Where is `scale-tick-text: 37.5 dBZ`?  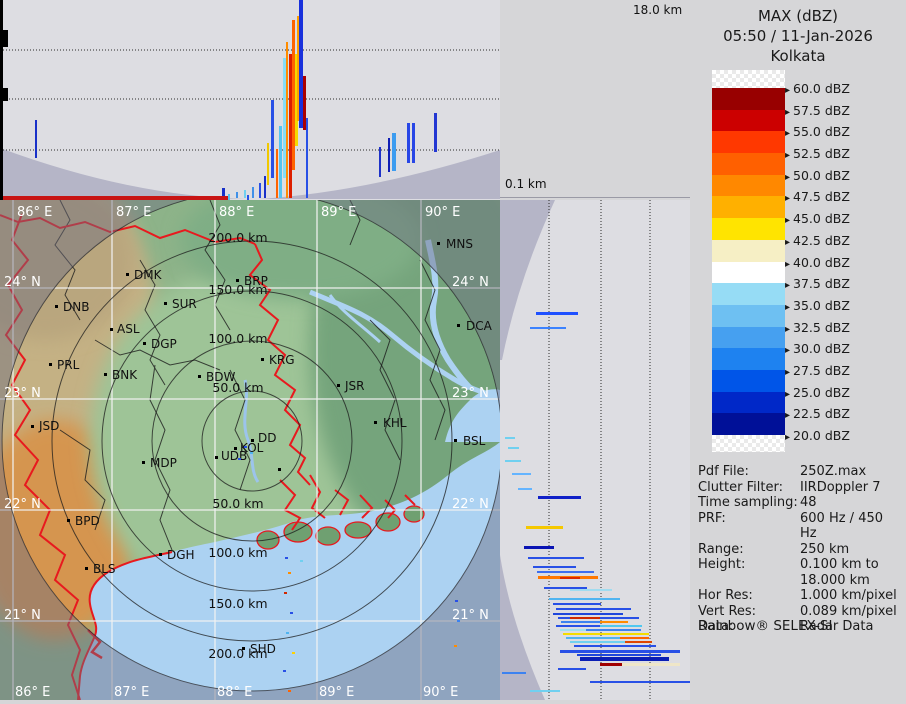
scale-tick-text: 37.5 dBZ is located at coordinates (821, 284).